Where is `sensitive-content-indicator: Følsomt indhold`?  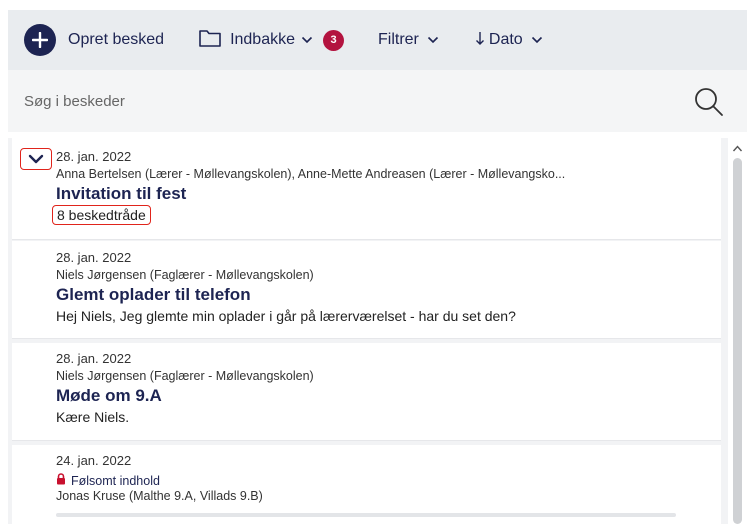
sensitive-content-indicator: Følsomt indhold is located at coordinates (108, 480).